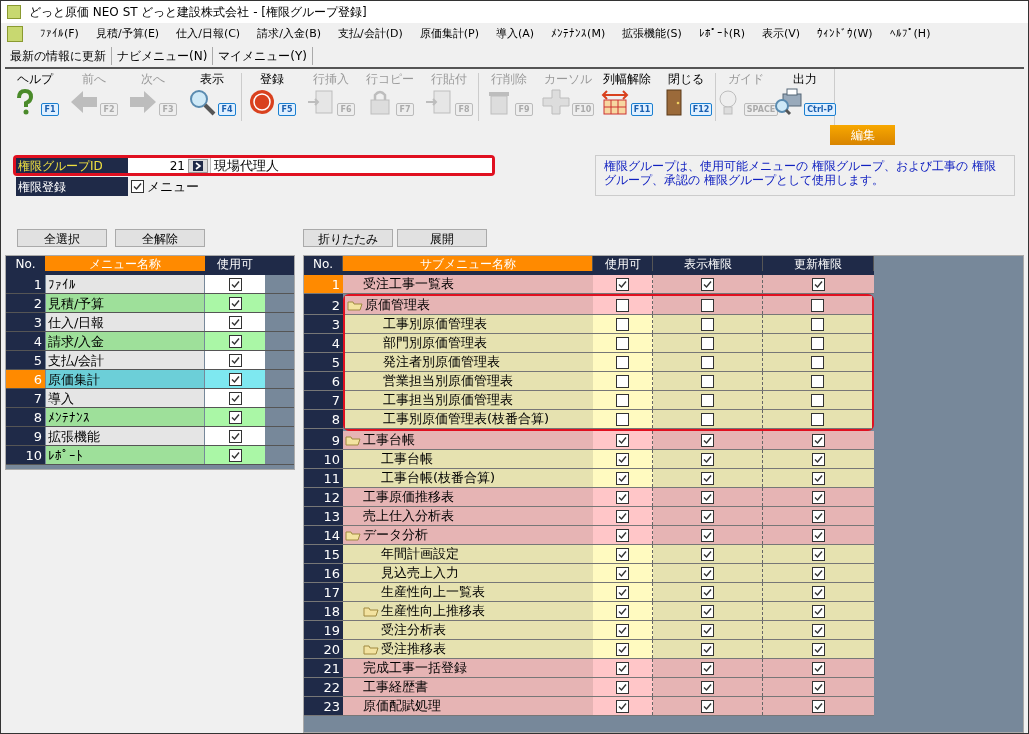 The width and height of the screenshot is (1029, 734). Describe the element at coordinates (370, 34) in the screenshot. I see `menu-item: 支払/会計(D)` at that location.